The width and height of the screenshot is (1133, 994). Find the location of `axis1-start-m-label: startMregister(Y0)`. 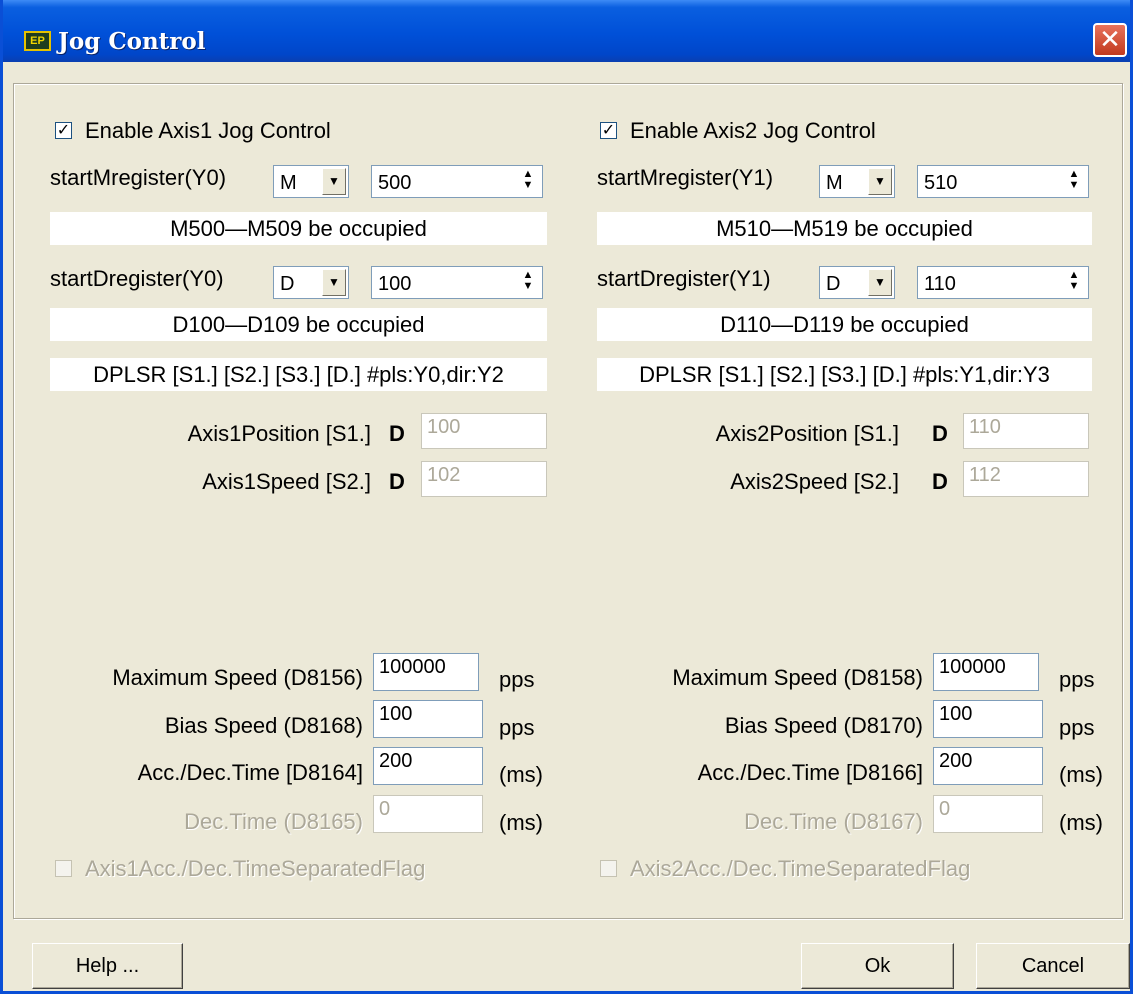

axis1-start-m-label: startMregister(Y0) is located at coordinates (138, 177).